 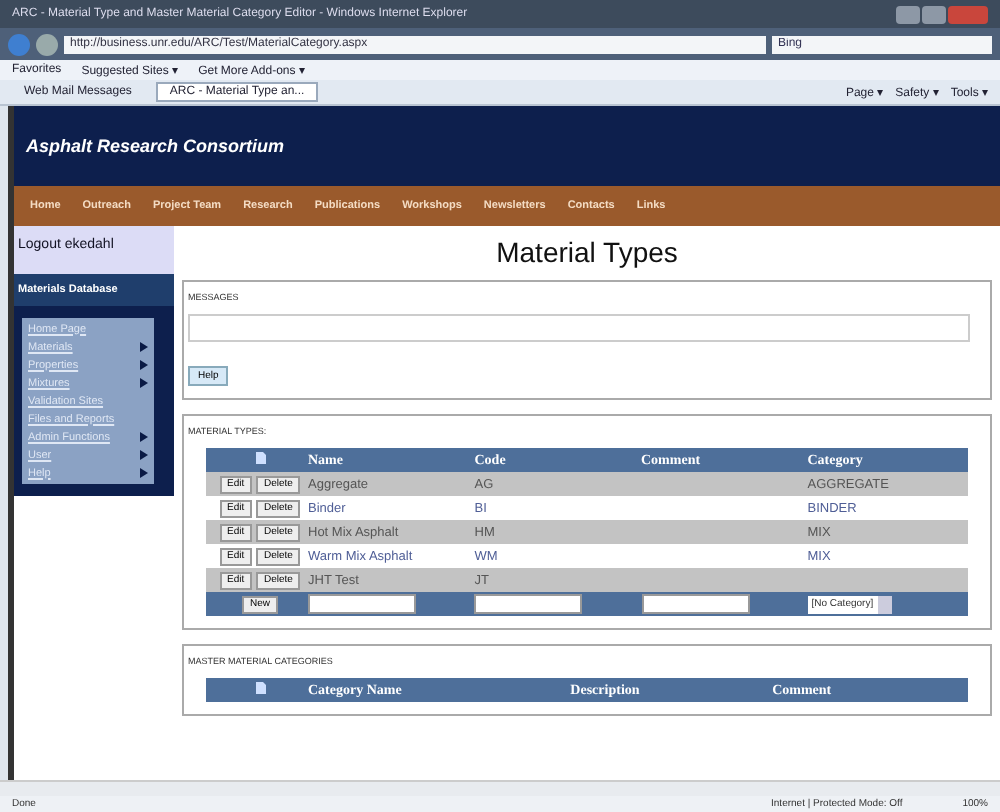 What do you see at coordinates (908, 14) in the screenshot?
I see `minimize-button` at bounding box center [908, 14].